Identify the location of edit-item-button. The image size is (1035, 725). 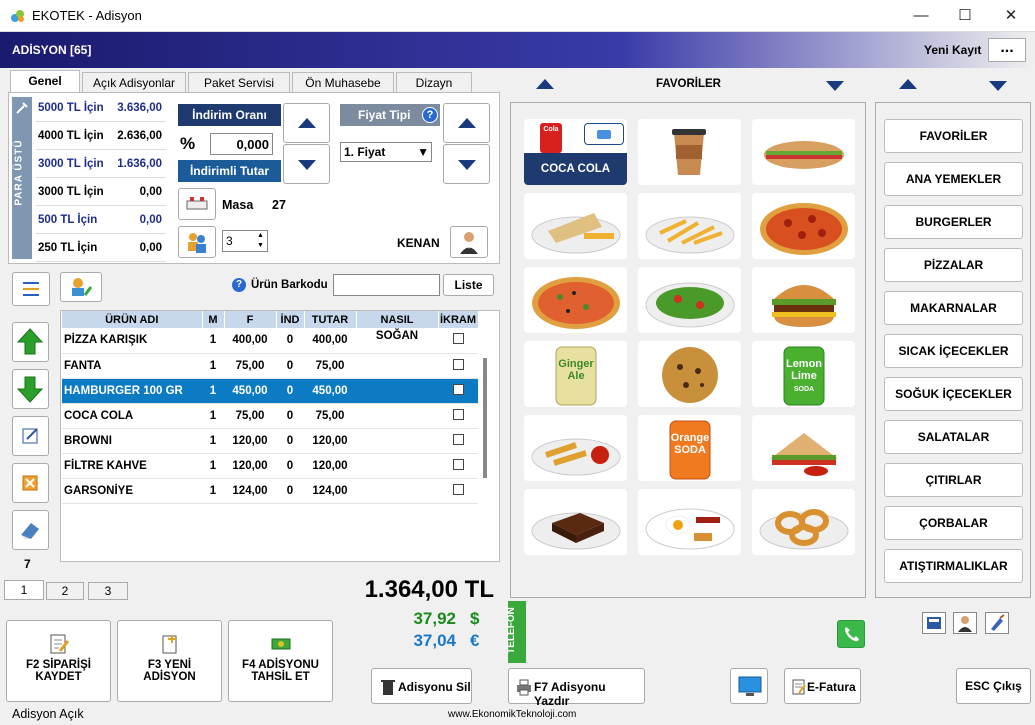
(30, 436).